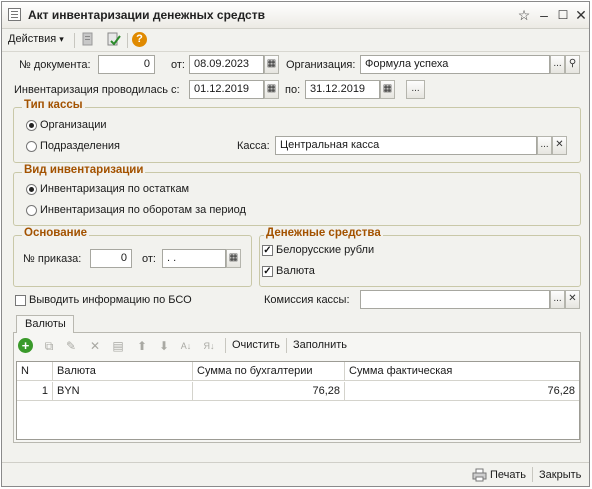 The image size is (592, 489). Describe the element at coordinates (113, 40) in the screenshot. I see `post-and-close-icon` at that location.